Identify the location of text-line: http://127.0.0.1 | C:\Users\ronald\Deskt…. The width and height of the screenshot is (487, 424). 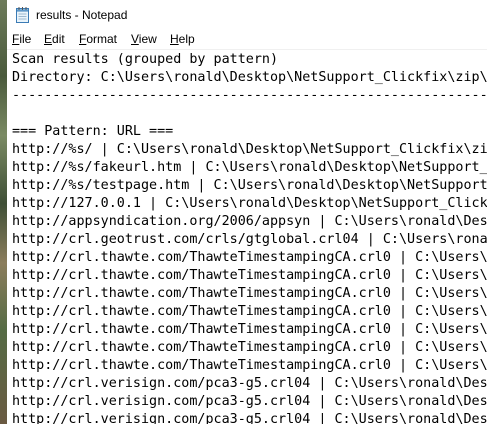
(249, 203).